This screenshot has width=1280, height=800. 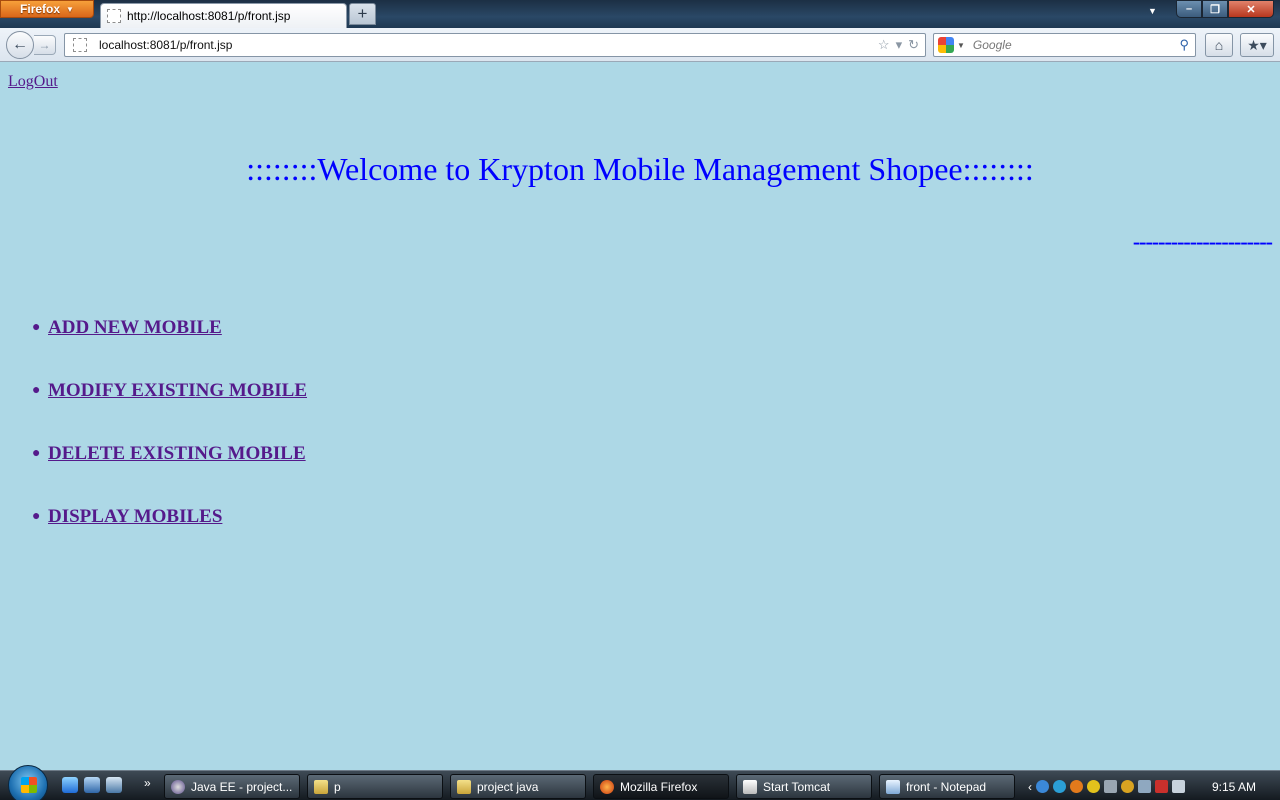 What do you see at coordinates (508, 786) in the screenshot?
I see `taskbar-label: project java` at bounding box center [508, 786].